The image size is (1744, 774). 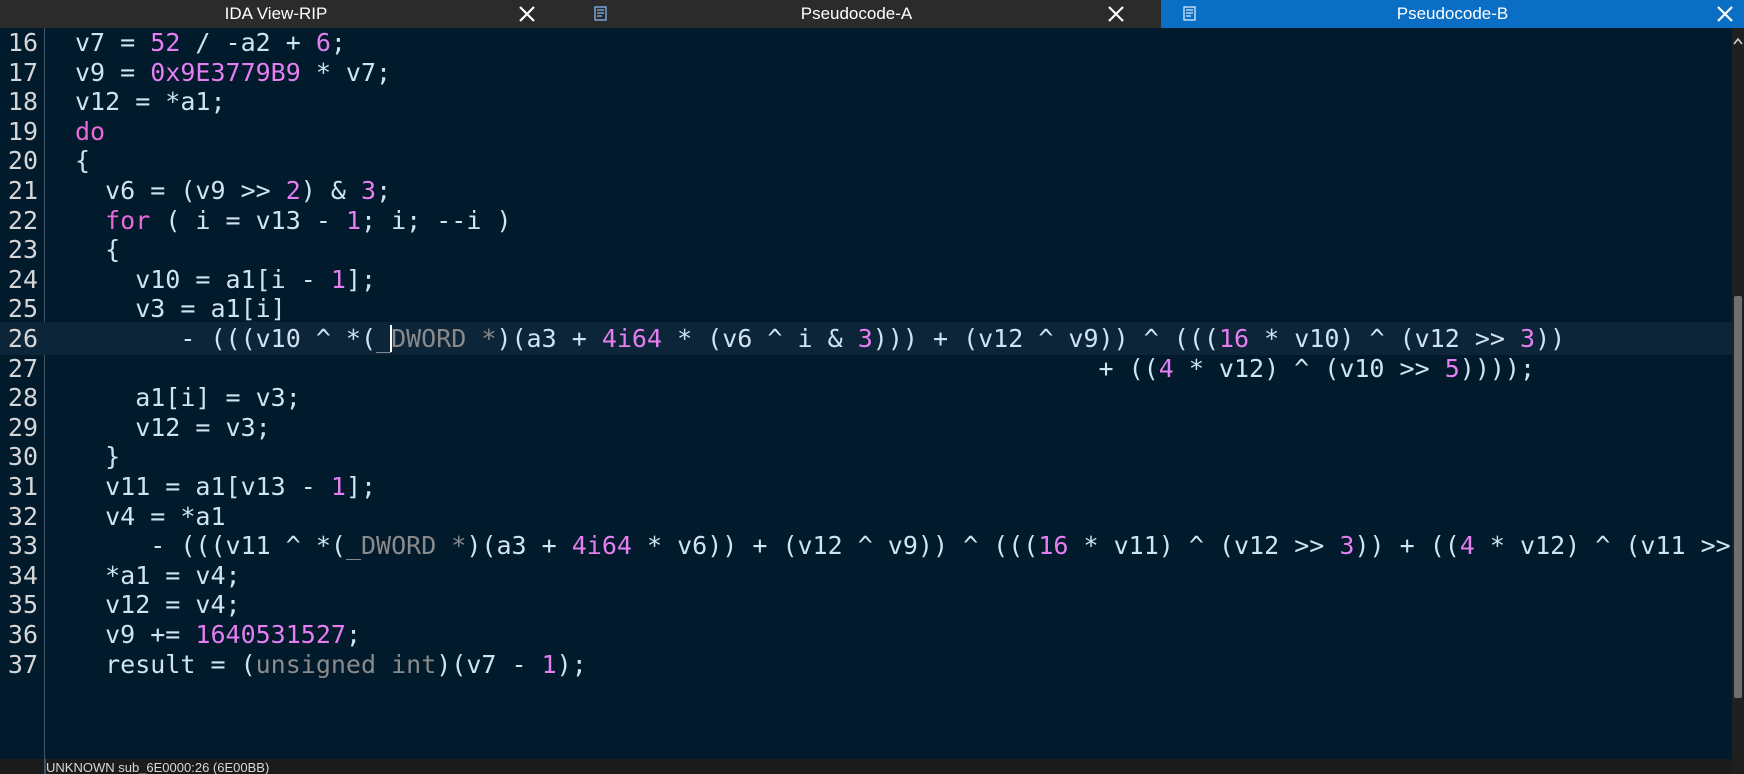 What do you see at coordinates (331, 664) in the screenshot?
I see `code-text: result = (unsigned int)(v7 - 1);` at bounding box center [331, 664].